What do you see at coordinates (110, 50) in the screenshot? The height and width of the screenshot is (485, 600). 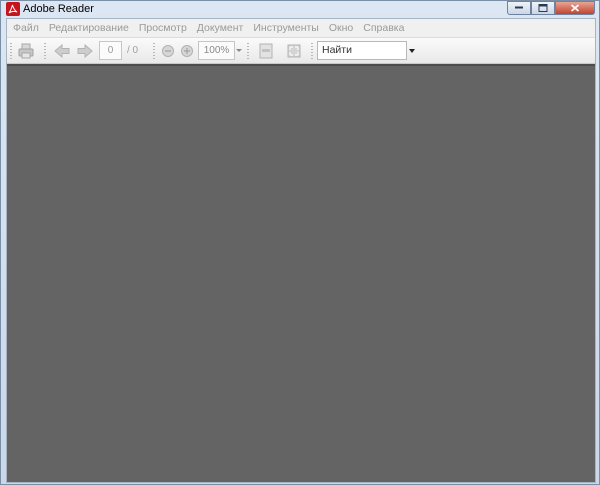 I see `page-number-input: 0` at bounding box center [110, 50].